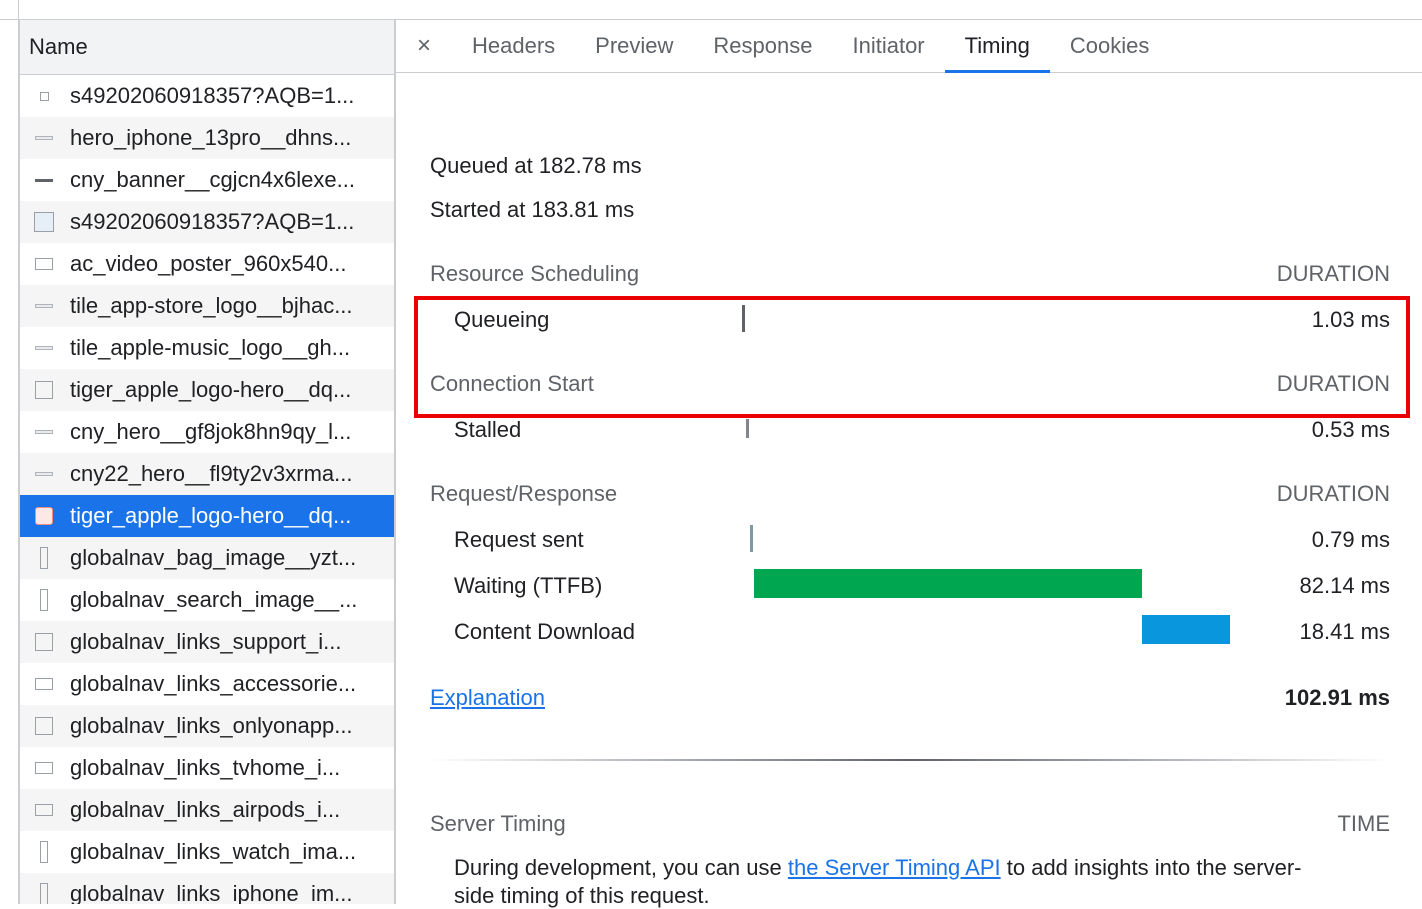 This screenshot has width=1422, height=909. What do you see at coordinates (487, 698) in the screenshot?
I see `explanation-link: Explanation` at bounding box center [487, 698].